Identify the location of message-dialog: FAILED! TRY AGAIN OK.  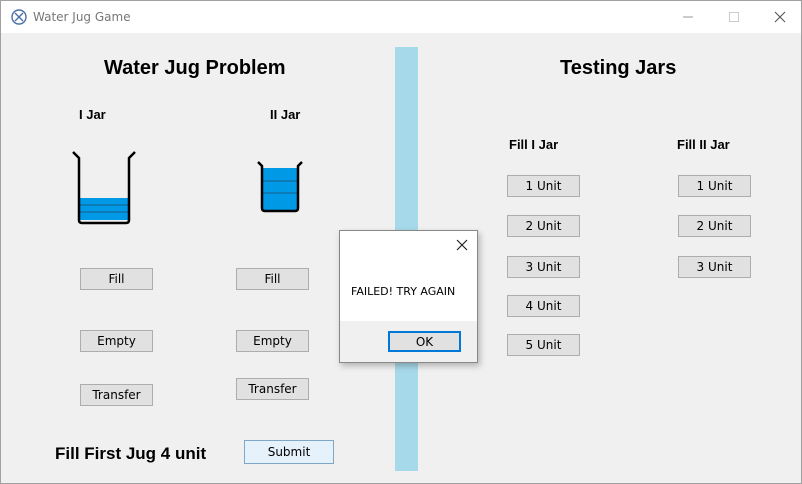
(408, 296).